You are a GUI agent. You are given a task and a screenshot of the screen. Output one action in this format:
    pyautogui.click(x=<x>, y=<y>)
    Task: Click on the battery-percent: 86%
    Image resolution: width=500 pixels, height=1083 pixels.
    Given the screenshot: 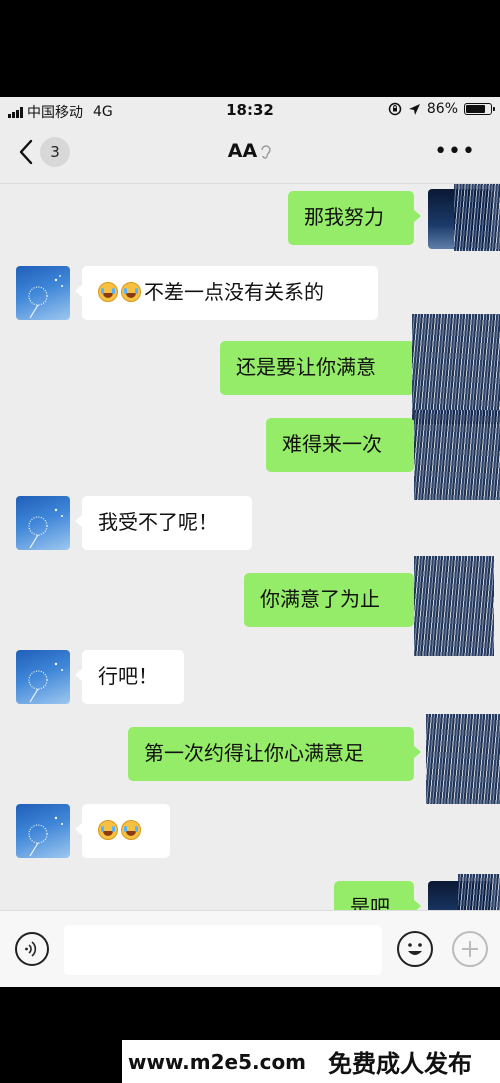 What is the action you would take?
    pyautogui.click(x=442, y=109)
    